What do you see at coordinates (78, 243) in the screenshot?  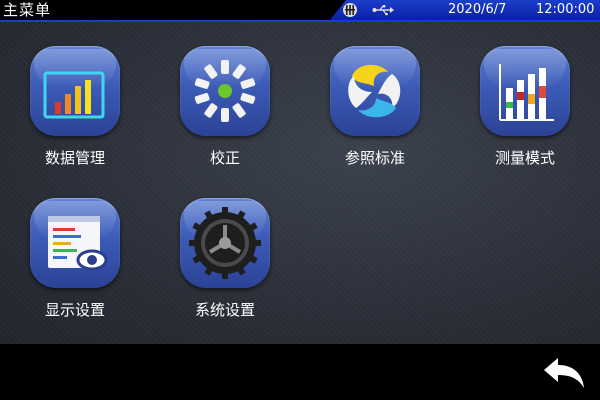 I see `display-settings-icon` at bounding box center [78, 243].